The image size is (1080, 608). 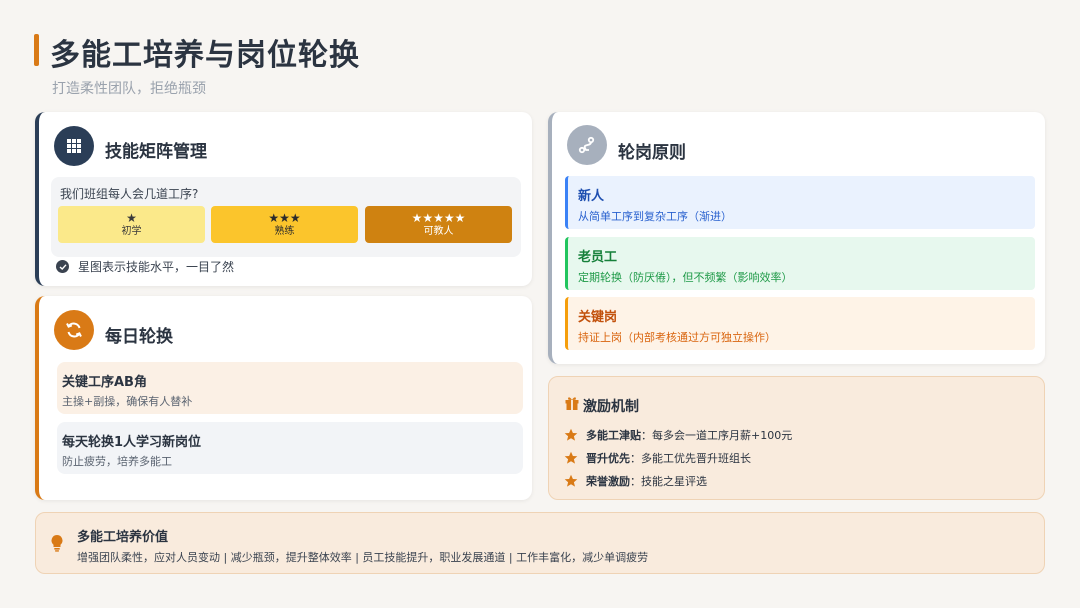 I want to click on page-title: 多能工培养与岗位轮换, so click(x=205, y=55).